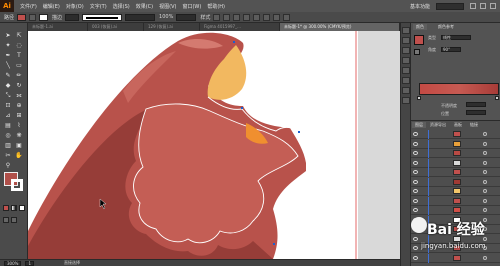 This screenshot has width=500, height=266. Describe the element at coordinates (8, 115) in the screenshot. I see `perspective-tool-icon: ⊿` at that location.